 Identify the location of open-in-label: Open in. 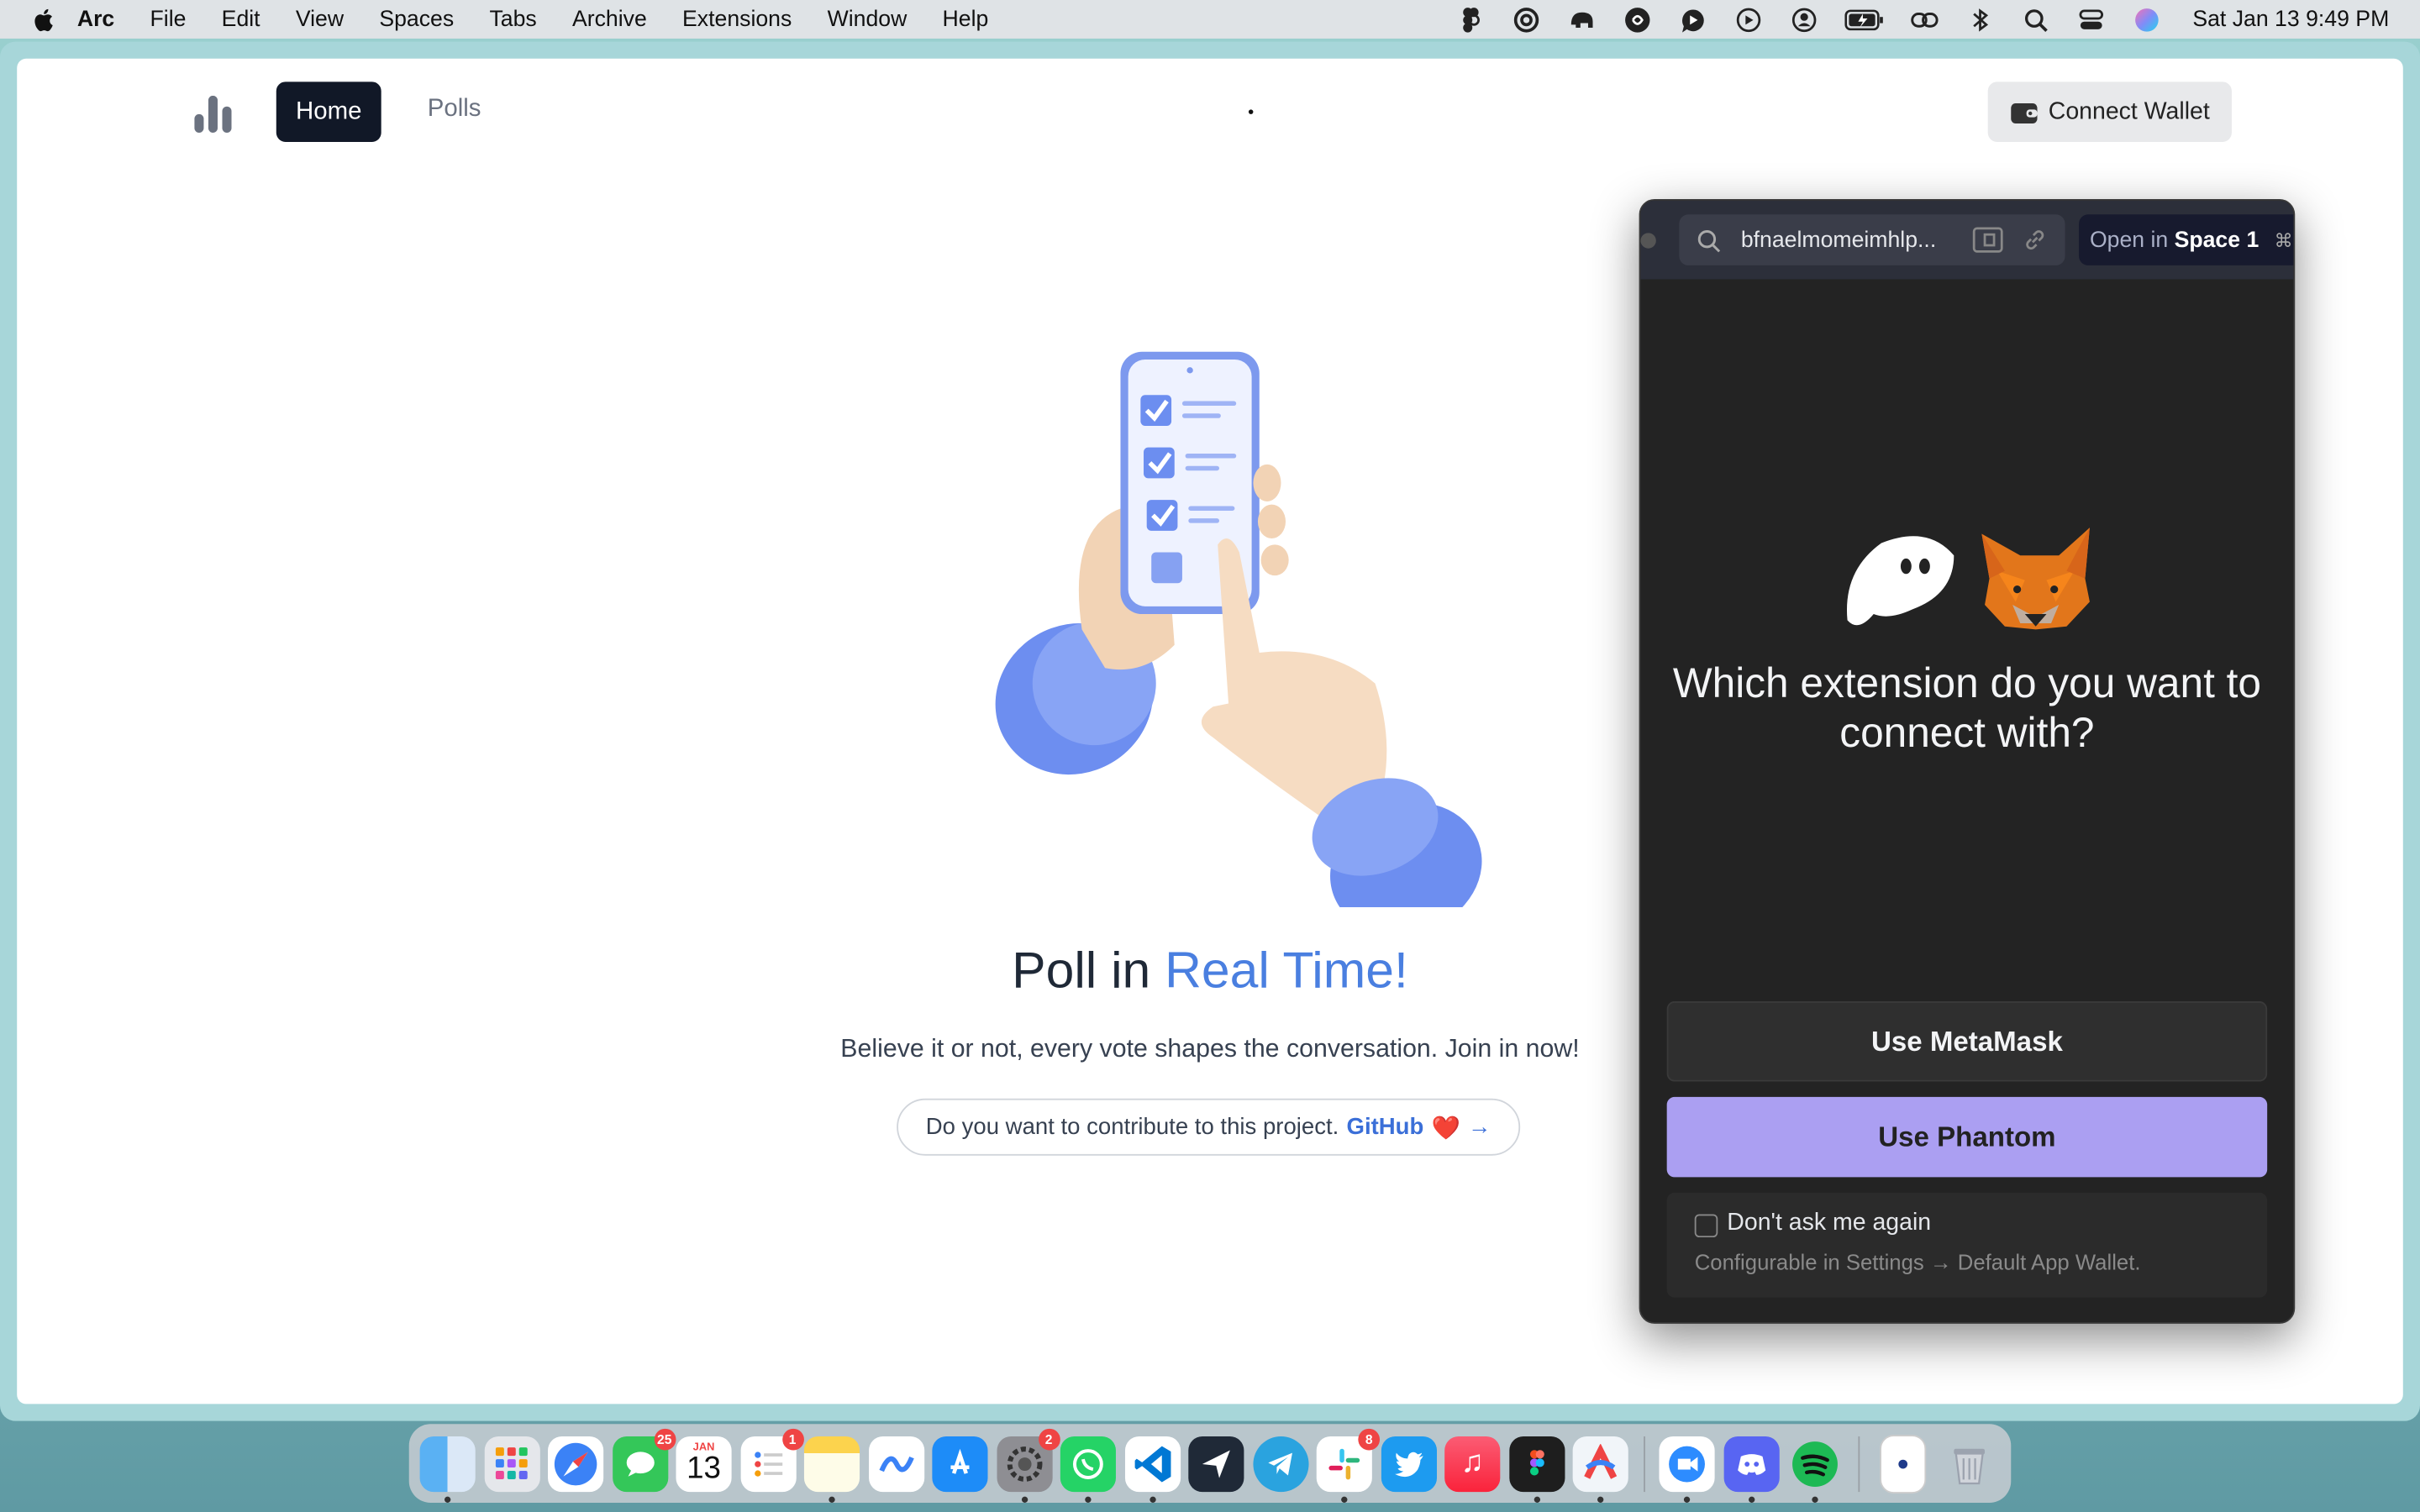
(2129, 240).